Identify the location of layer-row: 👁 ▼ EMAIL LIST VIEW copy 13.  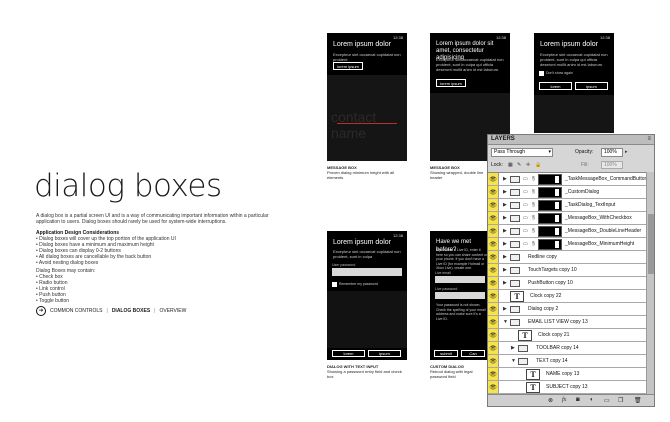
(567, 322).